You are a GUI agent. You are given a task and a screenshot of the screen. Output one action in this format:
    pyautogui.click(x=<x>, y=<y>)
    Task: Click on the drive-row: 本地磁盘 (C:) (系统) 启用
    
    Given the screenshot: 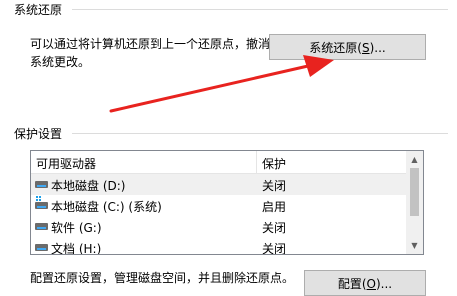 What is the action you would take?
    pyautogui.click(x=218, y=205)
    